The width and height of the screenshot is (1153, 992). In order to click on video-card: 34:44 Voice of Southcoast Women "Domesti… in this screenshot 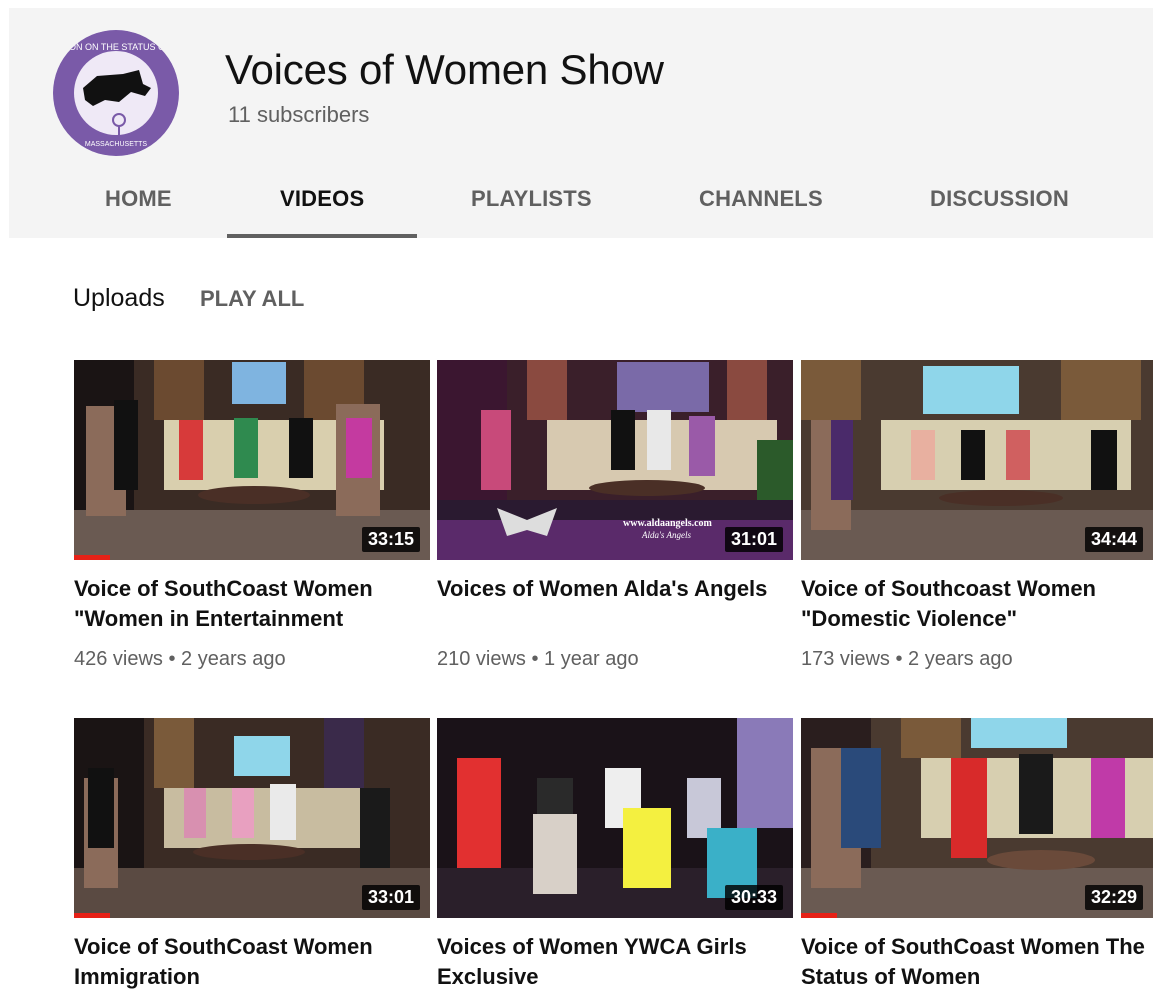, I will do `click(977, 515)`.